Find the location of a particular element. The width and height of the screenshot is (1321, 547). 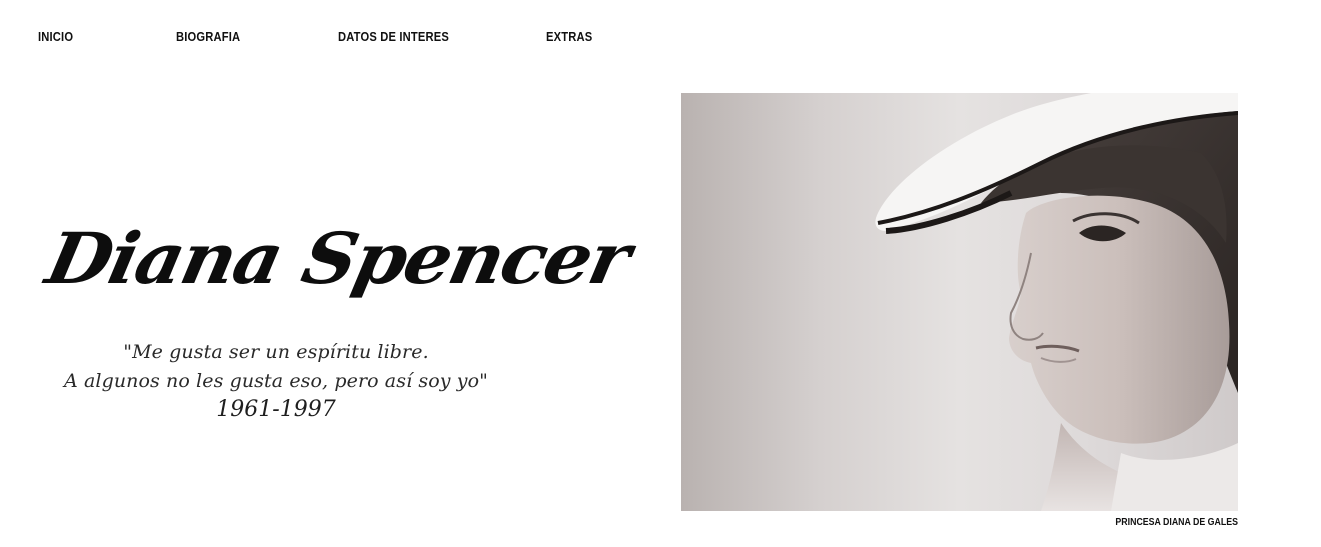

quote-line-1: "Me gusta ser un espíritu libre. is located at coordinates (276, 352).